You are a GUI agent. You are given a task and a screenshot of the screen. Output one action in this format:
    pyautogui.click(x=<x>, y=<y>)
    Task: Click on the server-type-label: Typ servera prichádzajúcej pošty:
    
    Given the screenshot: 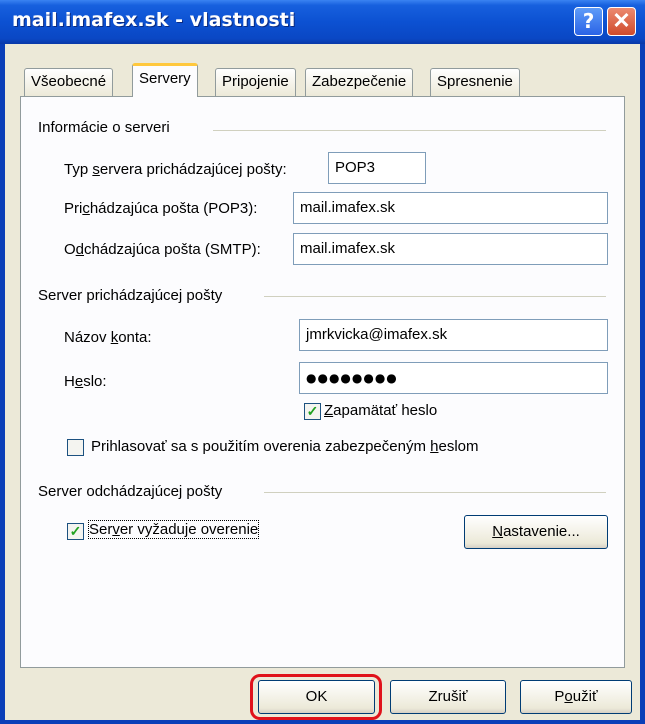 What is the action you would take?
    pyautogui.click(x=175, y=169)
    